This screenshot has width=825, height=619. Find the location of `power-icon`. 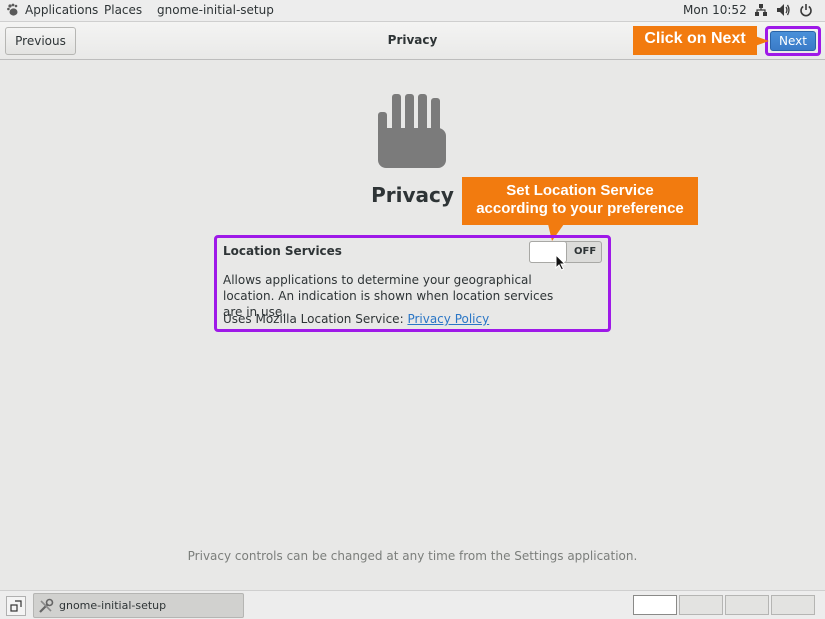

power-icon is located at coordinates (806, 10).